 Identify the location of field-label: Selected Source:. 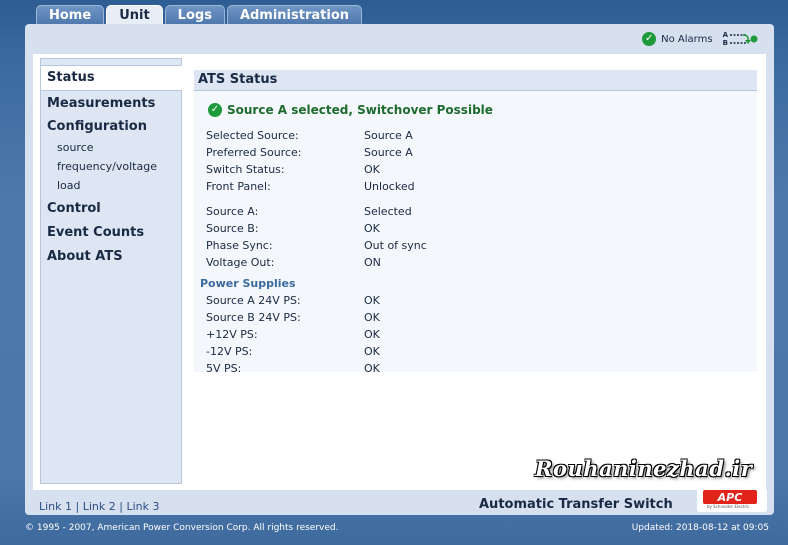
(252, 135).